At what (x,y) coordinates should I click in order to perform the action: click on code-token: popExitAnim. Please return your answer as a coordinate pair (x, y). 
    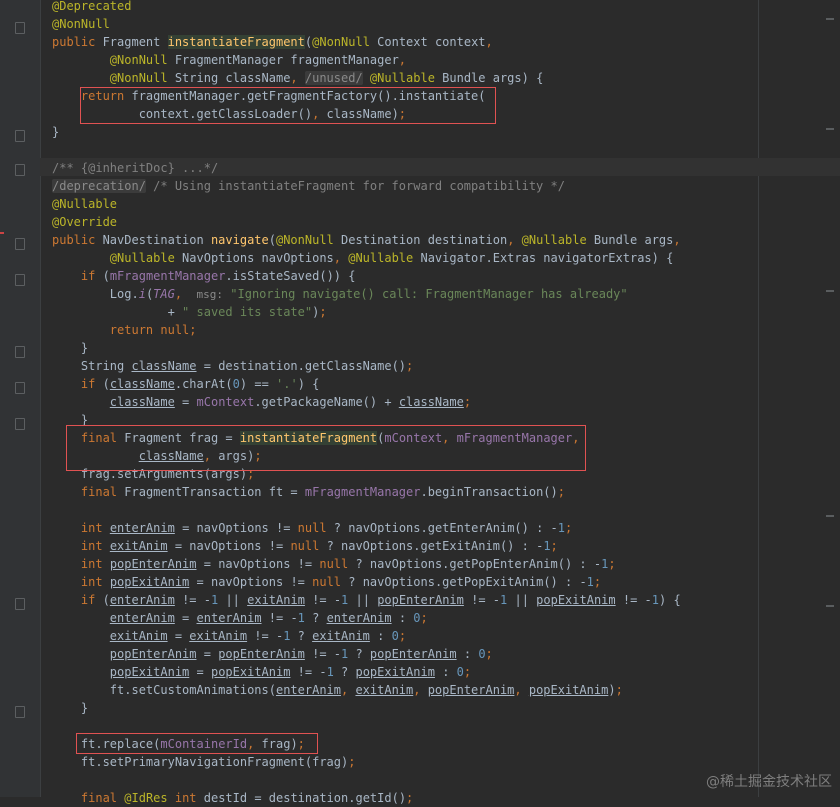
    Looking at the image, I should click on (395, 672).